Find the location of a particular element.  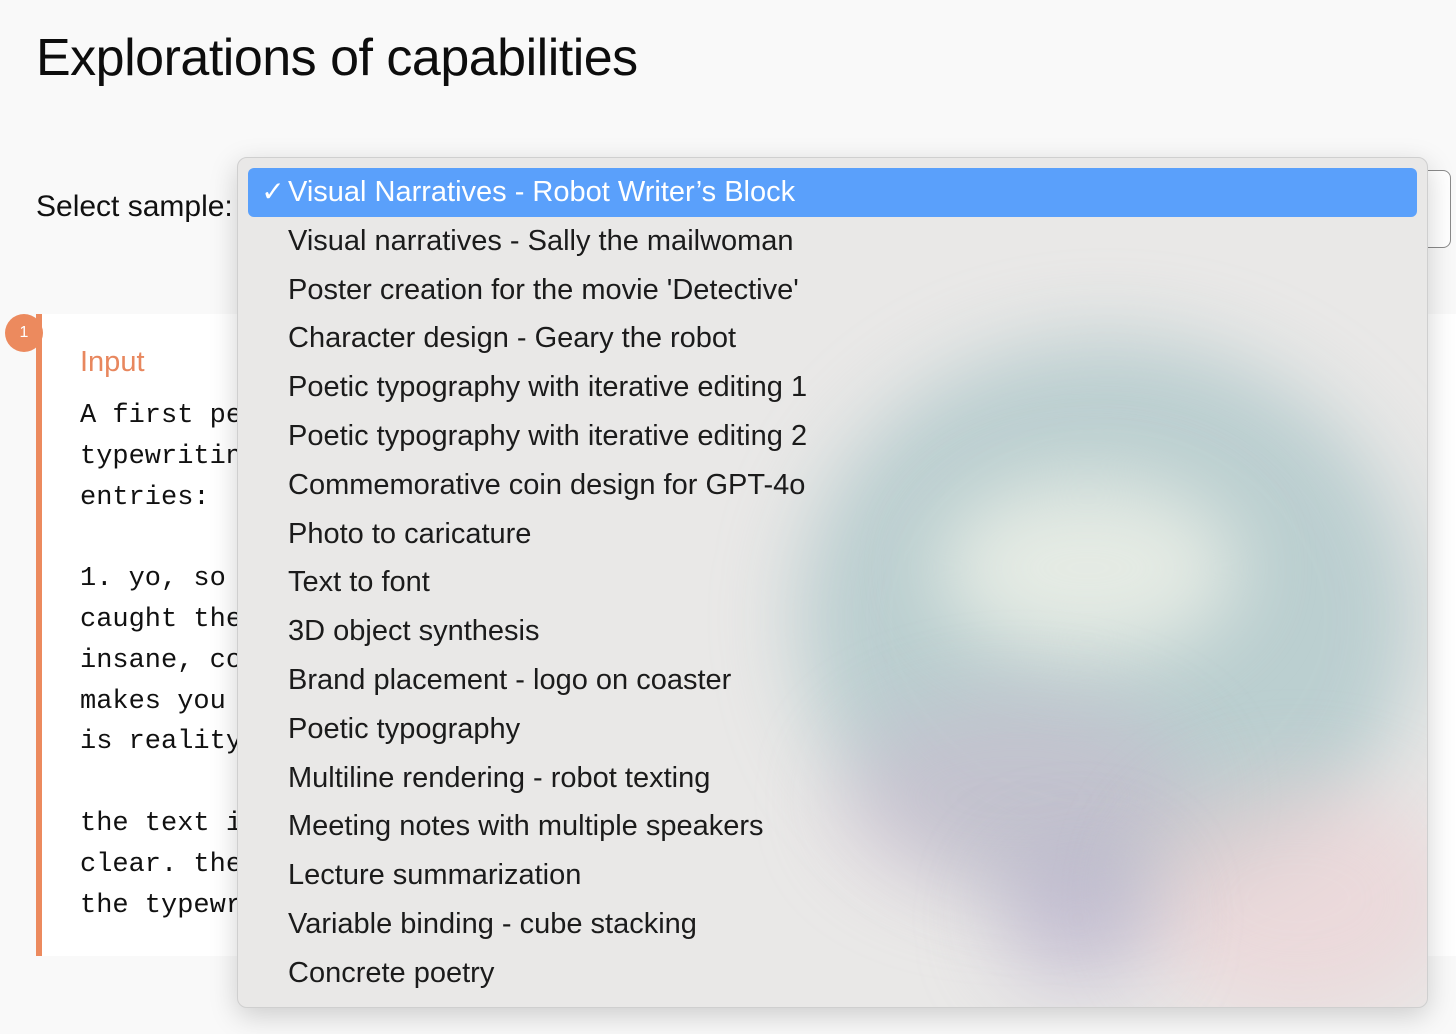

dropdown-option-label: Brand placement - logo on coaster is located at coordinates (510, 679).